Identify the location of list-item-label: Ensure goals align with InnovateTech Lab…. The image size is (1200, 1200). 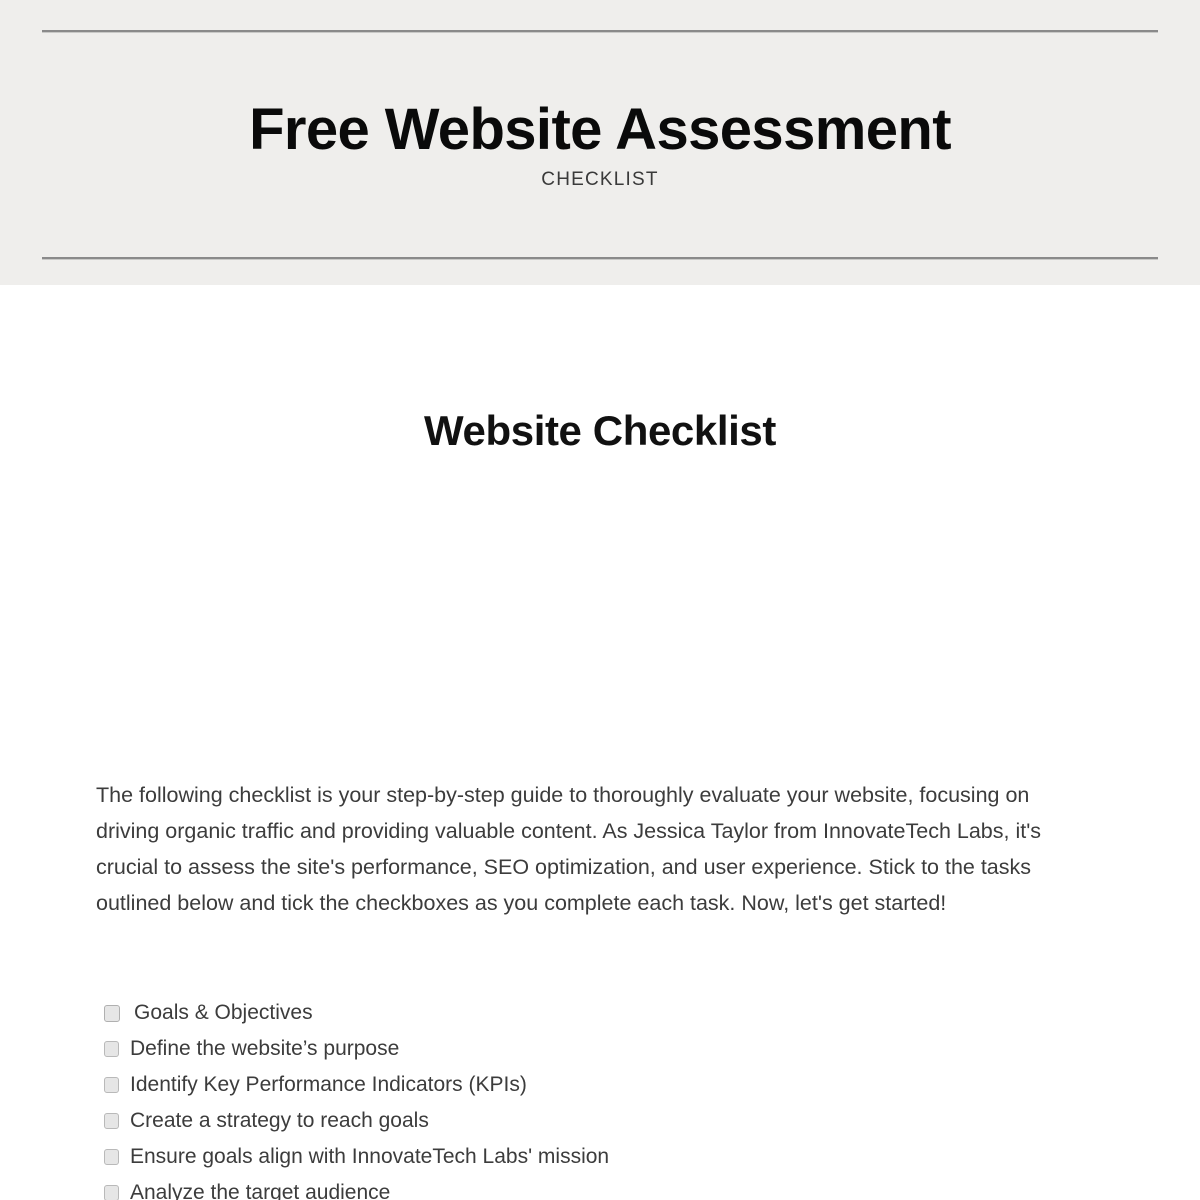
(370, 1156).